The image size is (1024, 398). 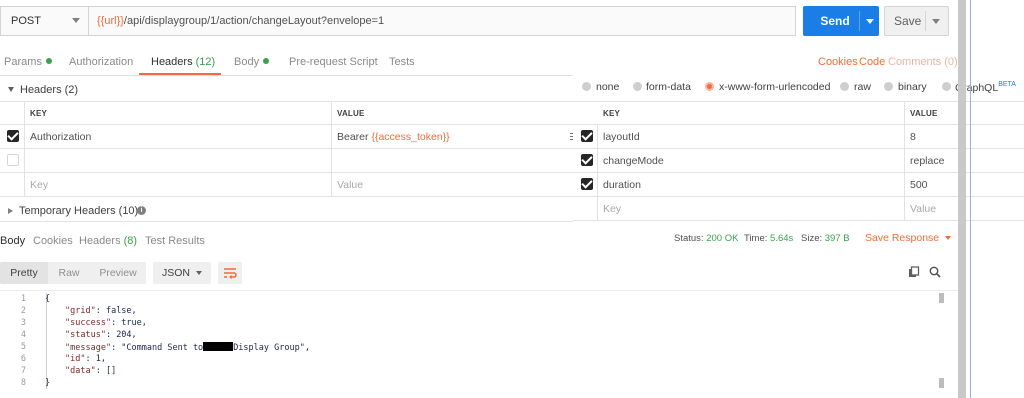 I want to click on radio-binary, so click(x=888, y=86).